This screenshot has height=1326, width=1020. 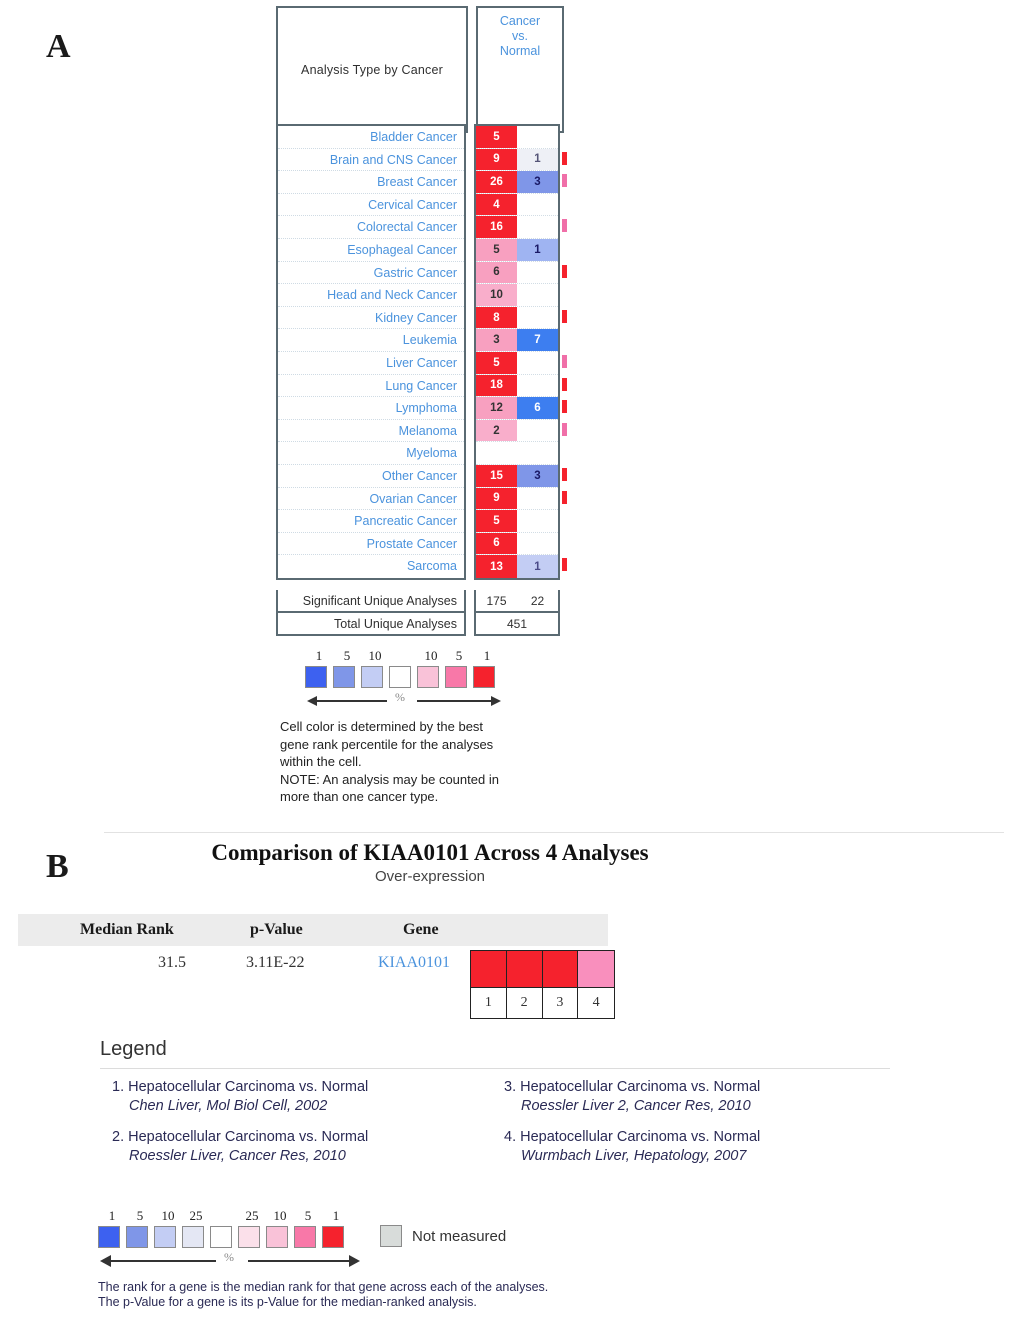 I want to click on scale-swatches, so click(x=405, y=677).